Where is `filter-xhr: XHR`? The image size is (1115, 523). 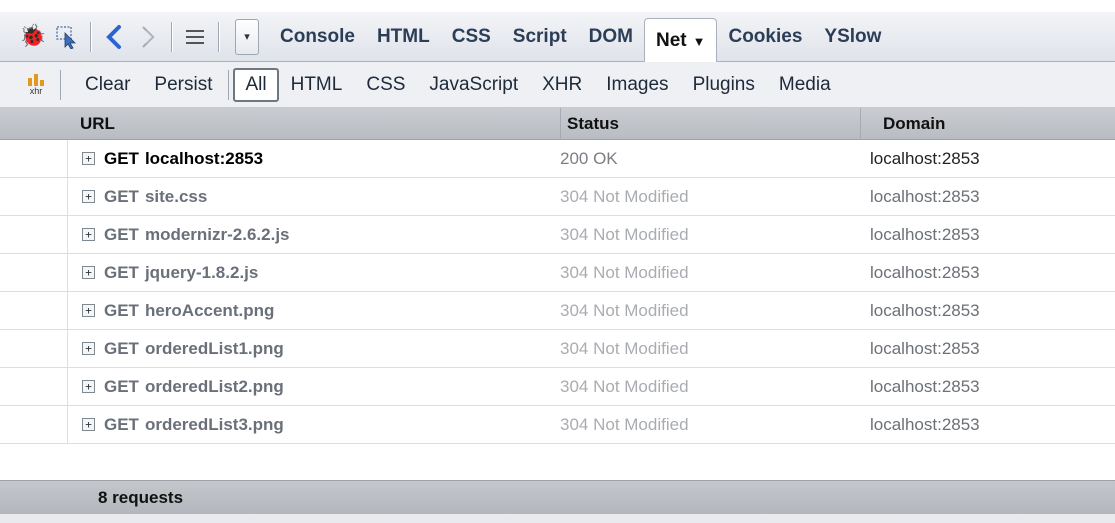 filter-xhr: XHR is located at coordinates (562, 85).